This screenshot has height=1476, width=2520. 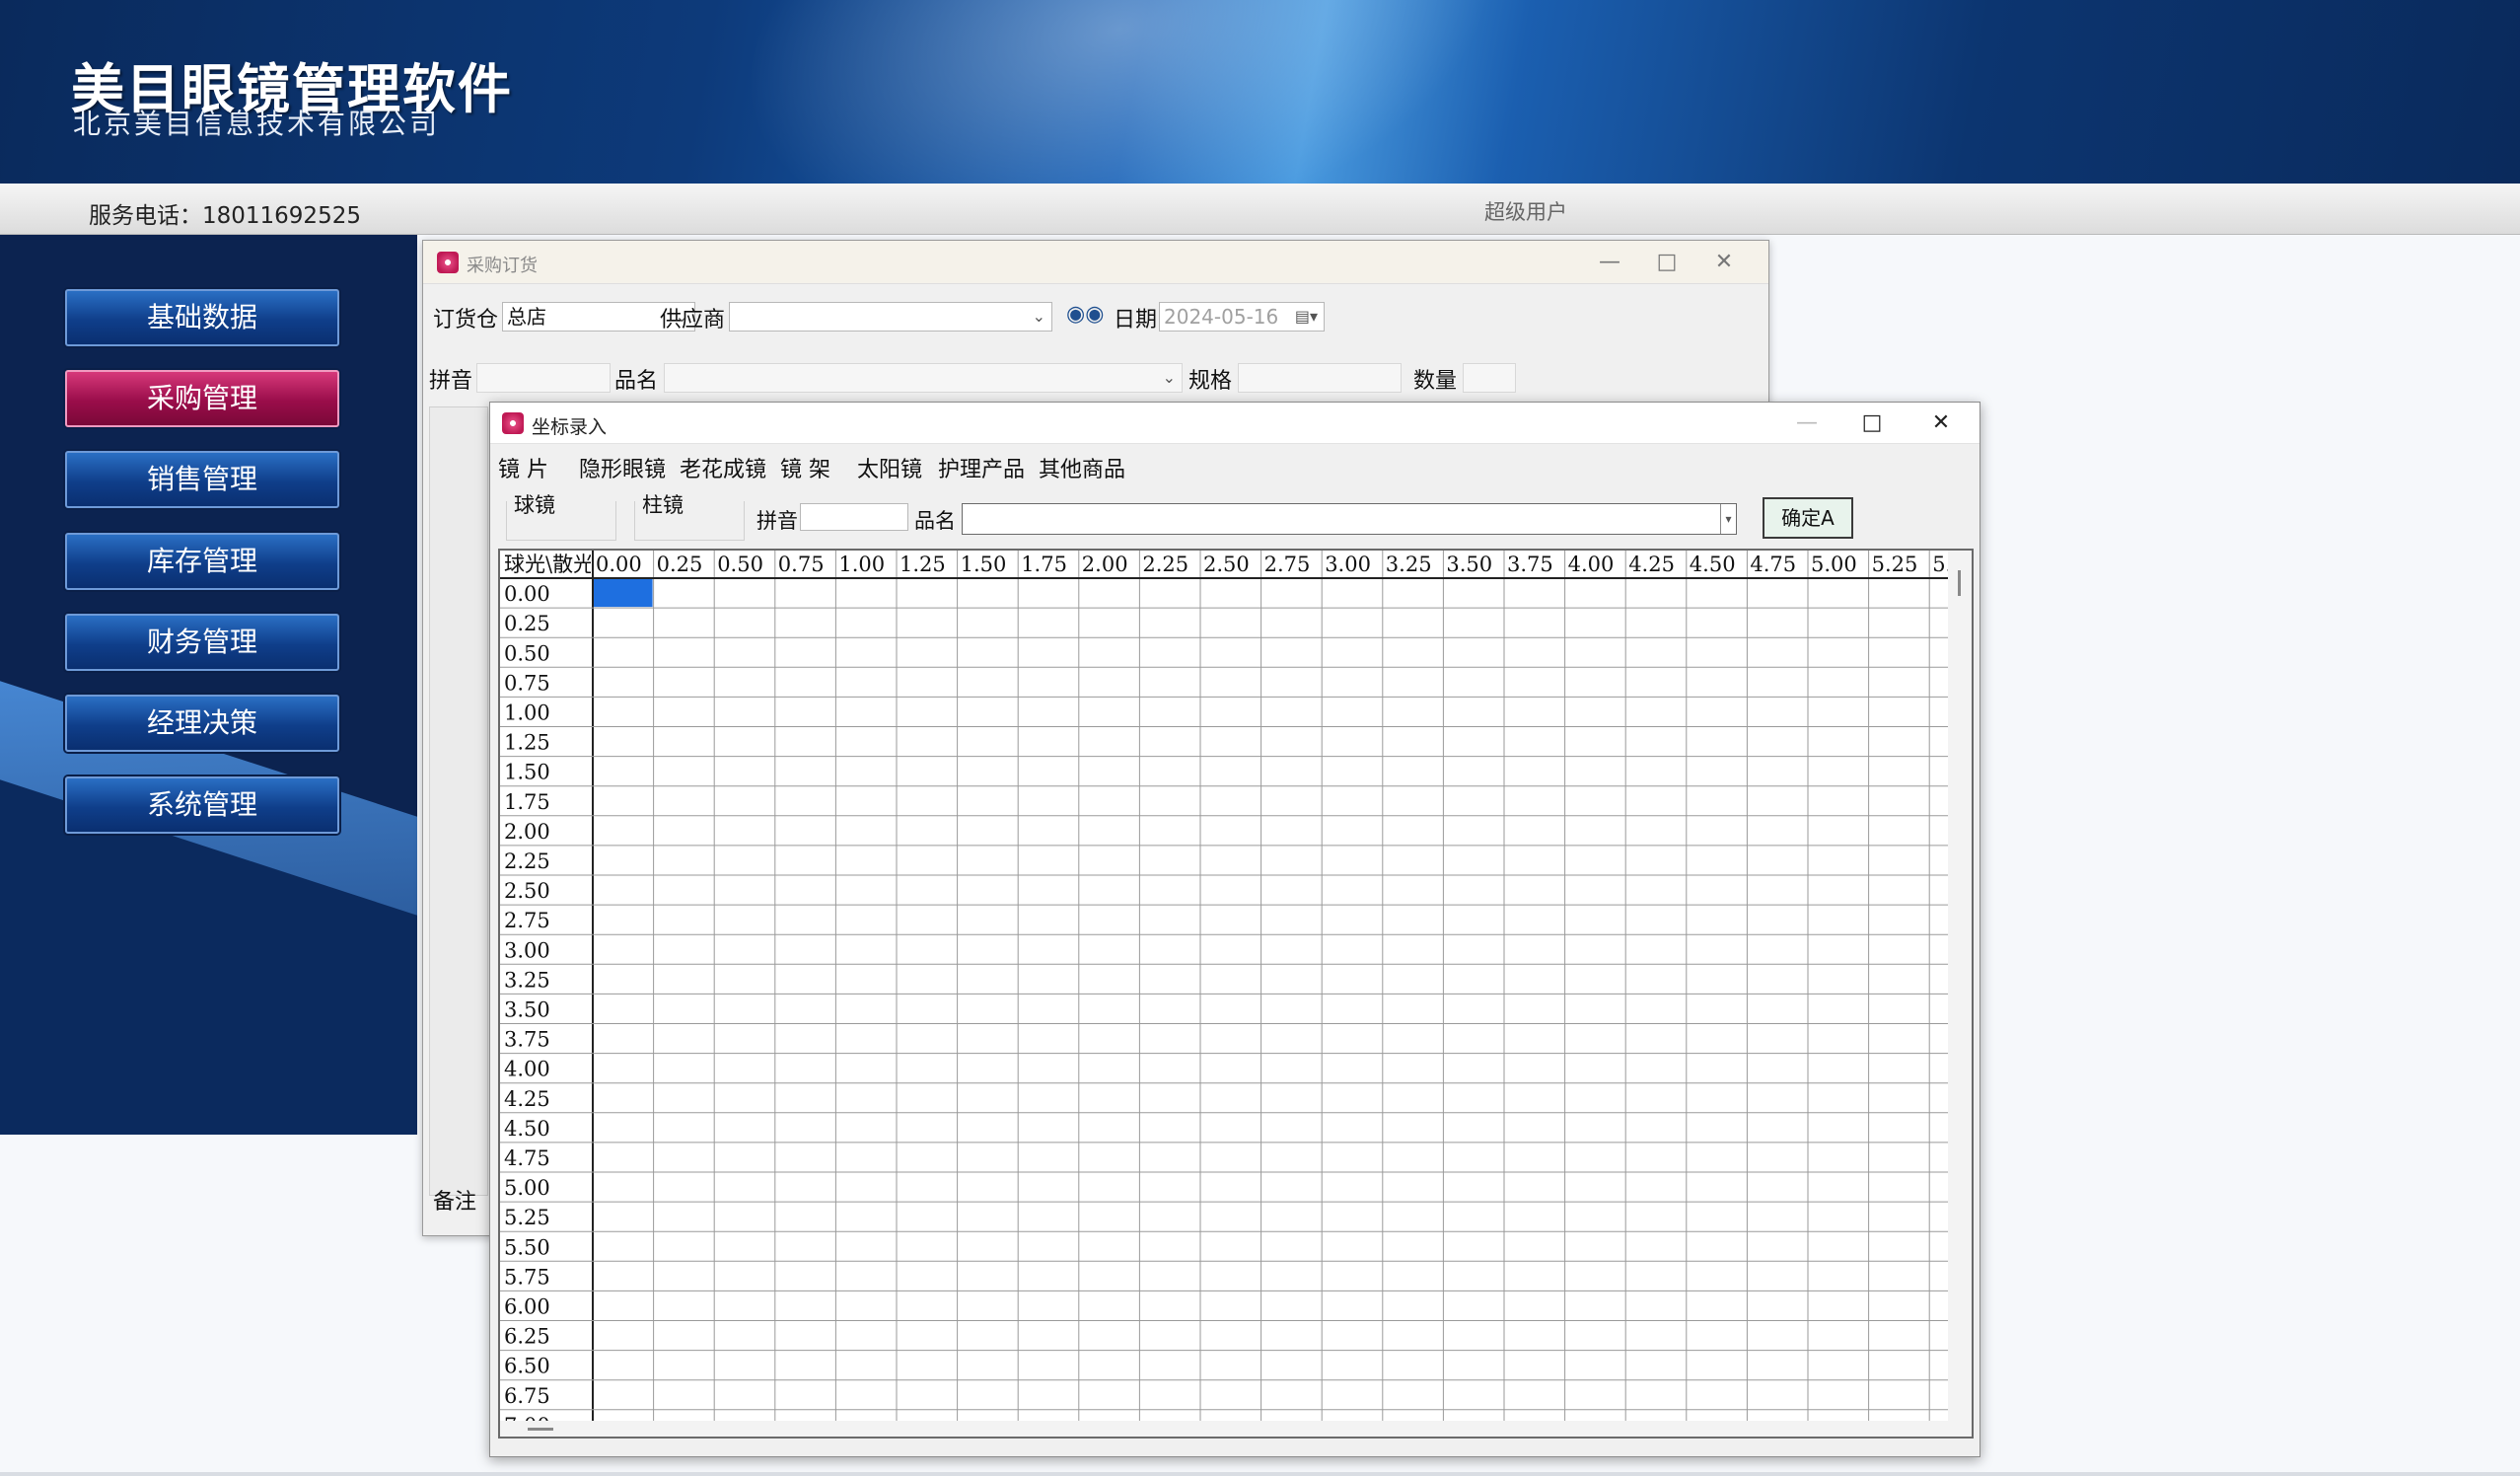 I want to click on grid-col-header: 3.00, so click(x=1348, y=564).